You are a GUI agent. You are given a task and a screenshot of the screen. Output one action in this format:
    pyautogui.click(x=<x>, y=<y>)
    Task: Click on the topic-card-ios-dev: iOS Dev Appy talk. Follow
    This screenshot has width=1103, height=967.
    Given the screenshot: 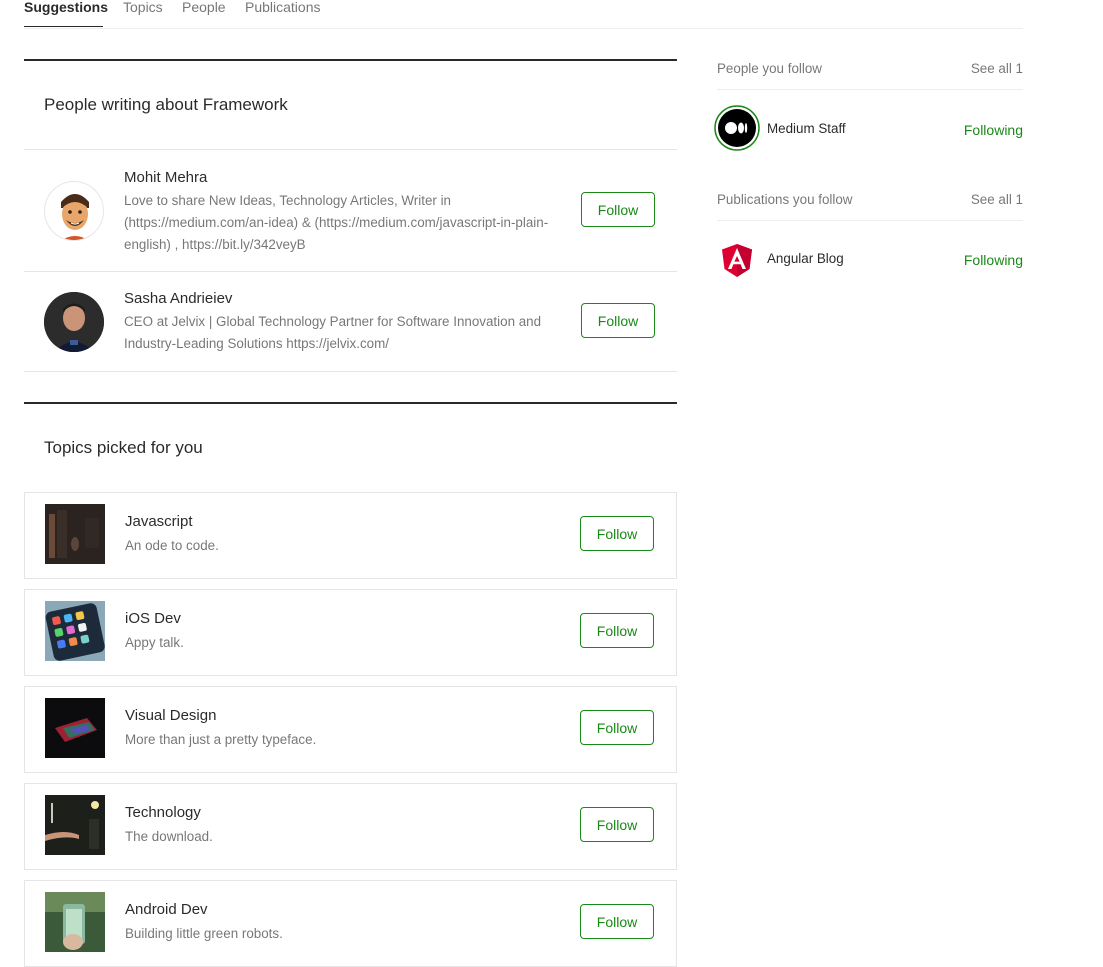 What is the action you would take?
    pyautogui.click(x=350, y=632)
    